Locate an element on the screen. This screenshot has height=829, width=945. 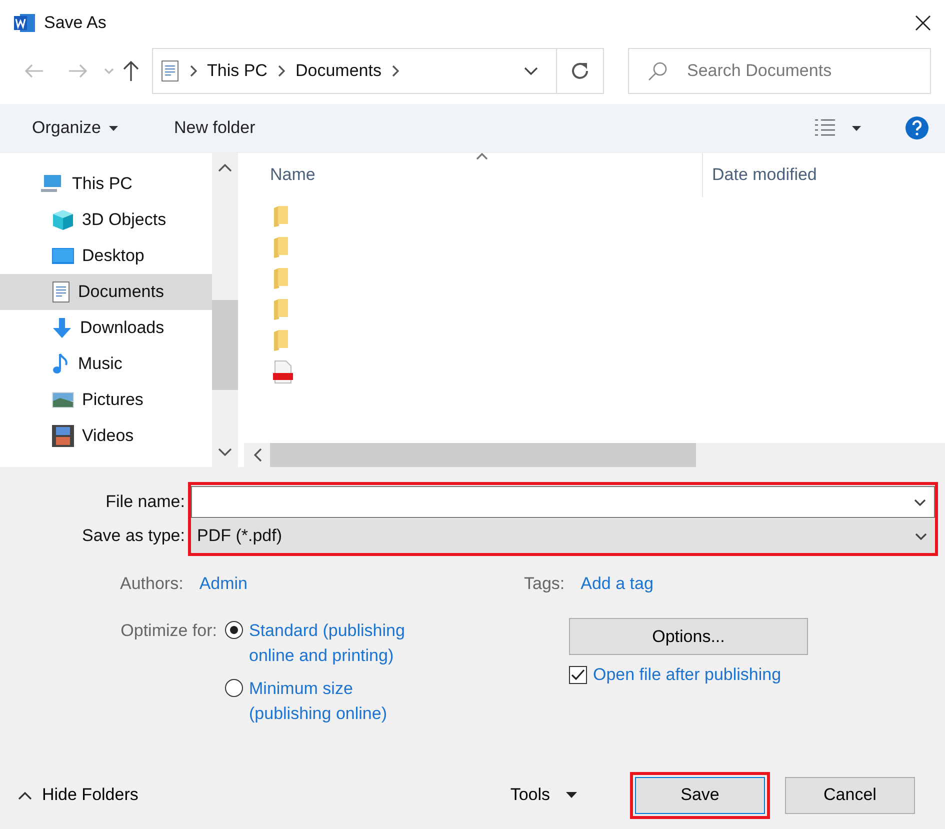
radio-option: Minimum size (publishing online) is located at coordinates (393, 701).